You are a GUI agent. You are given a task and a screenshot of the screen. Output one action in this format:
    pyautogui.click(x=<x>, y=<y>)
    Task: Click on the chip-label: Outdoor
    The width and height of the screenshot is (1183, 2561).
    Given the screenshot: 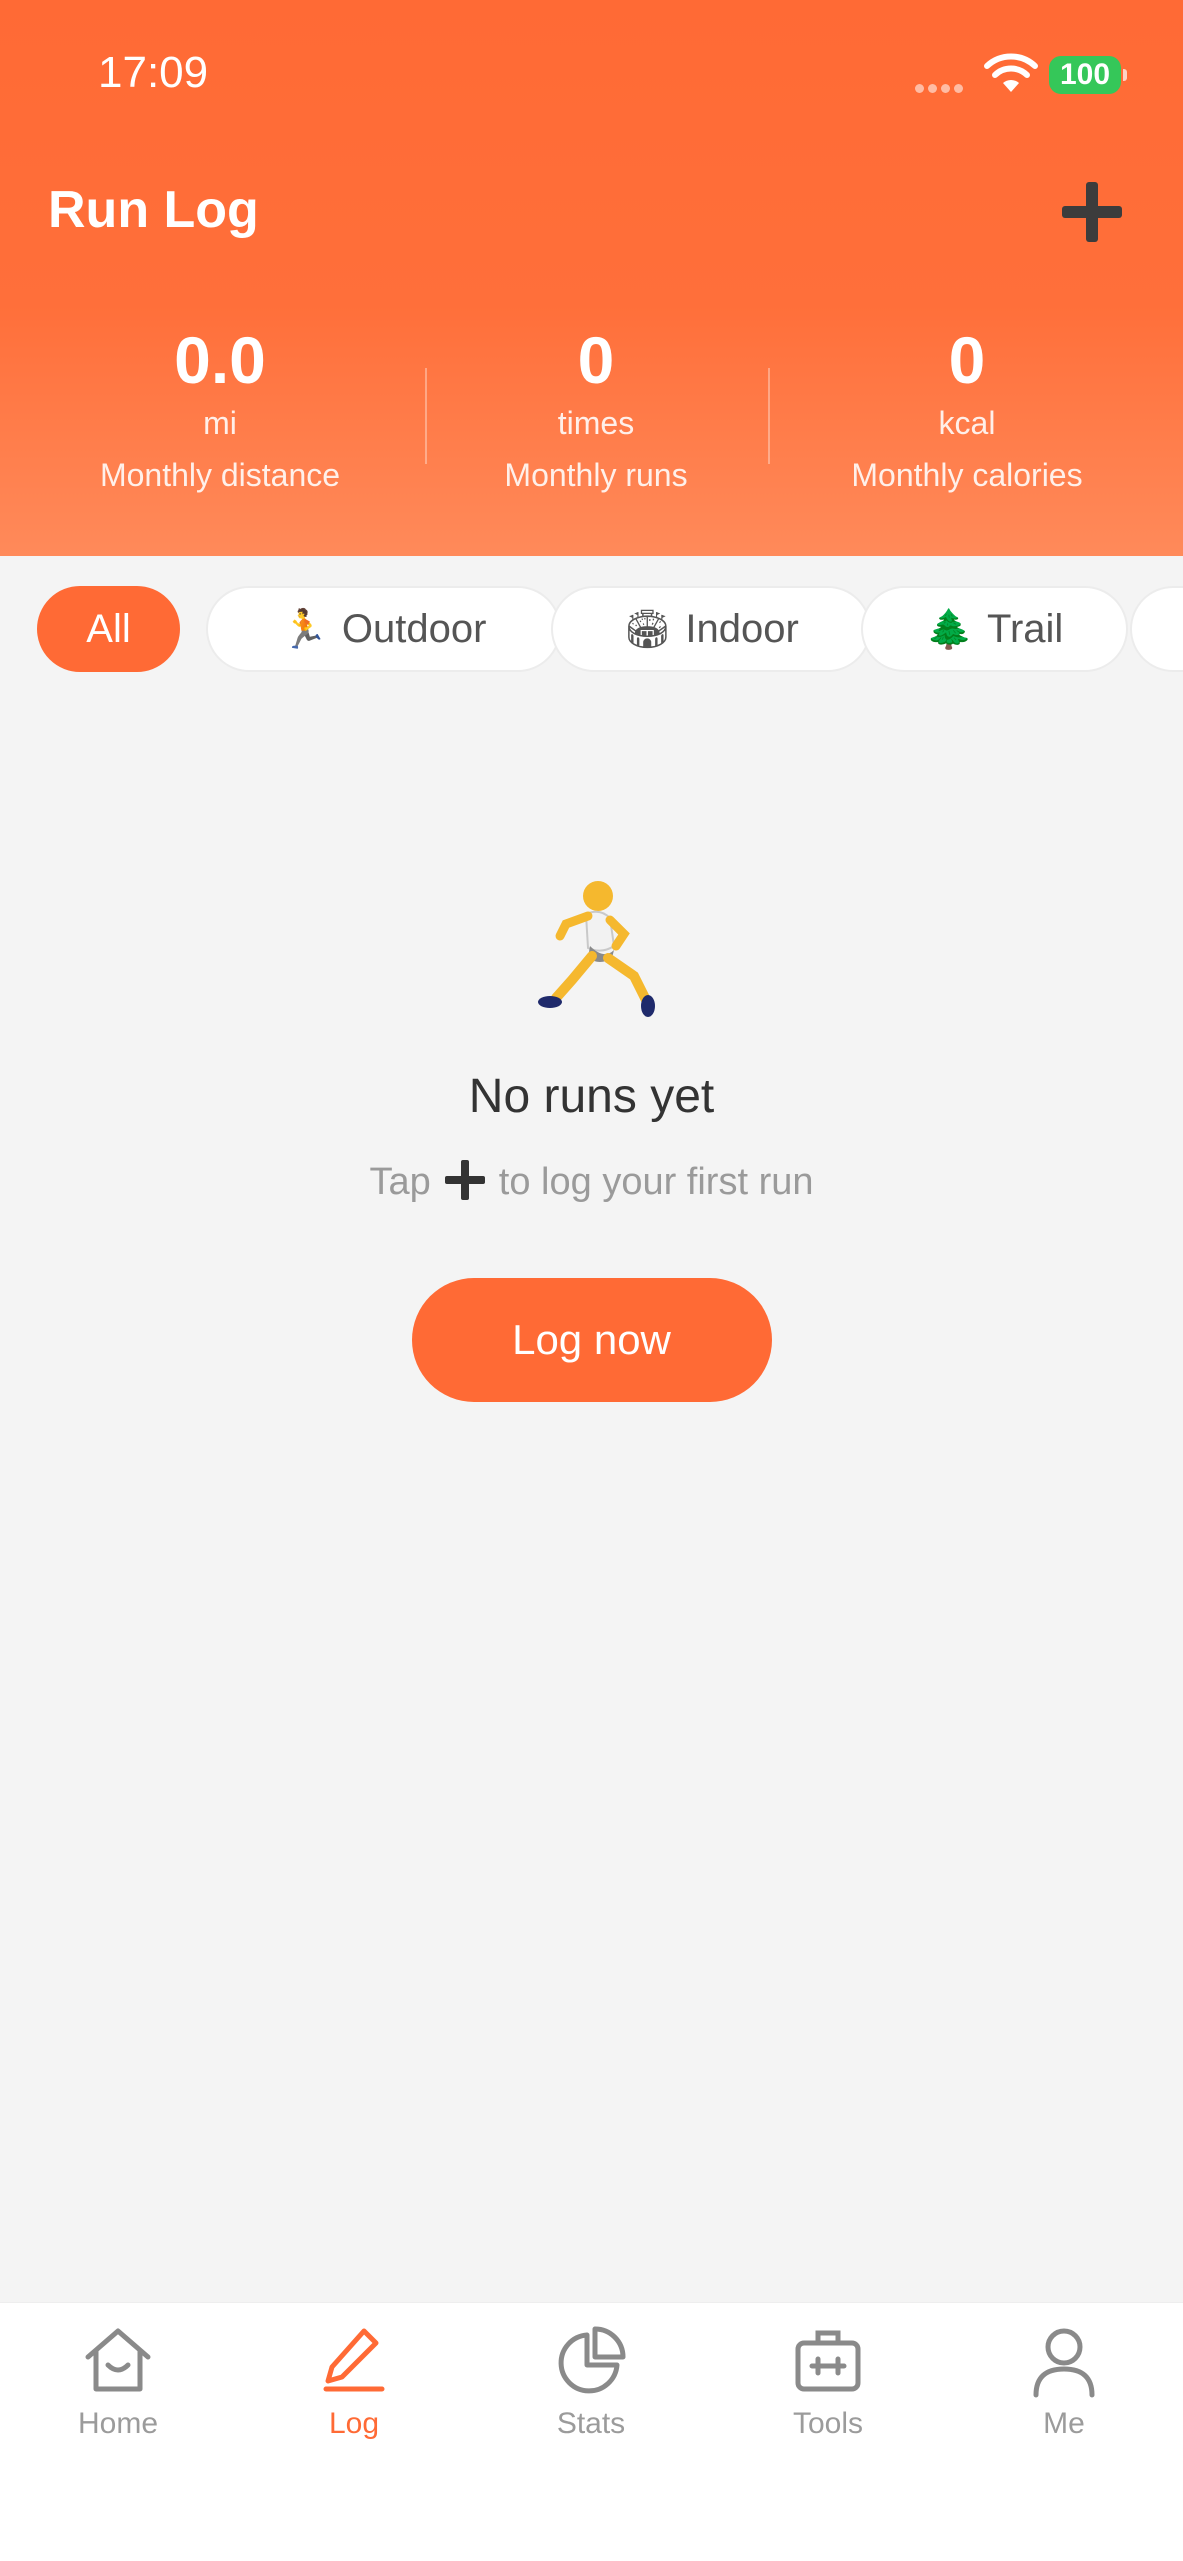 What is the action you would take?
    pyautogui.click(x=414, y=629)
    